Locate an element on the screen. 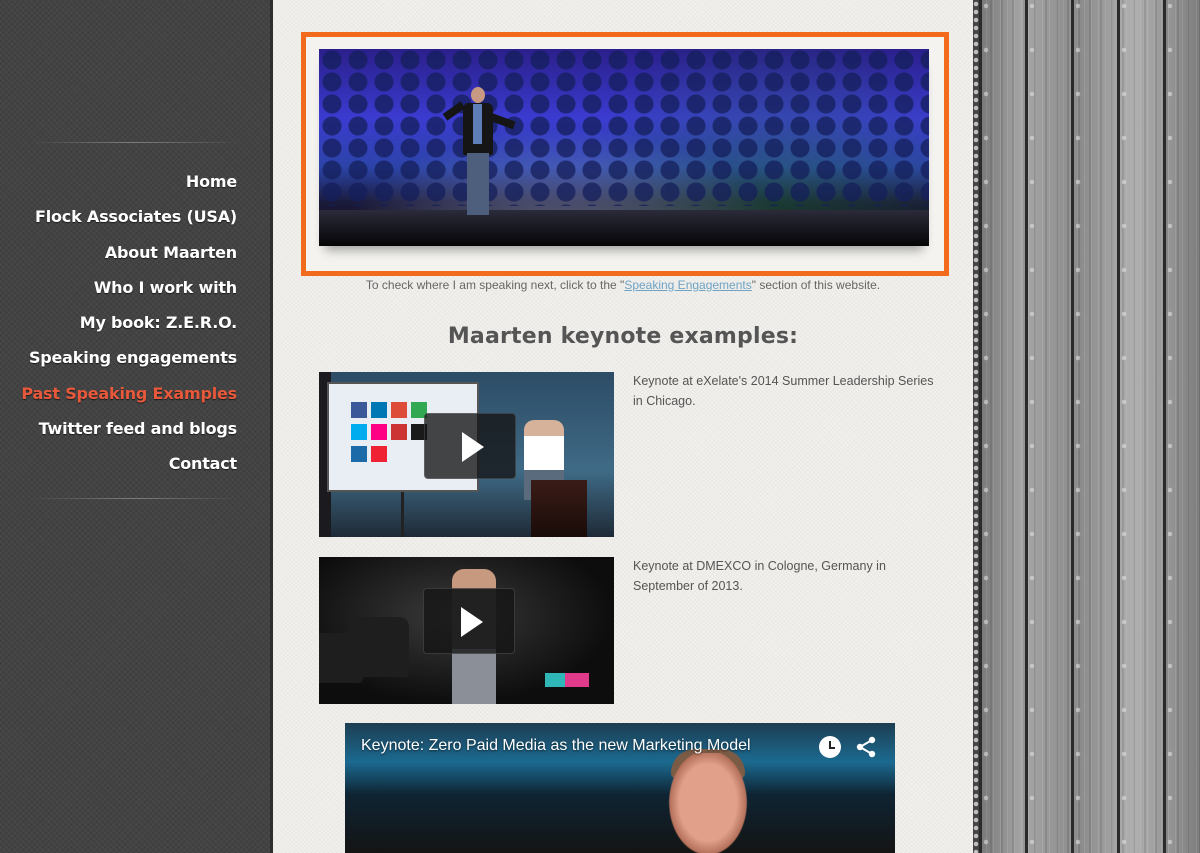 This screenshot has width=1200, height=853. video-thumbnail-dmexco is located at coordinates (466, 630).